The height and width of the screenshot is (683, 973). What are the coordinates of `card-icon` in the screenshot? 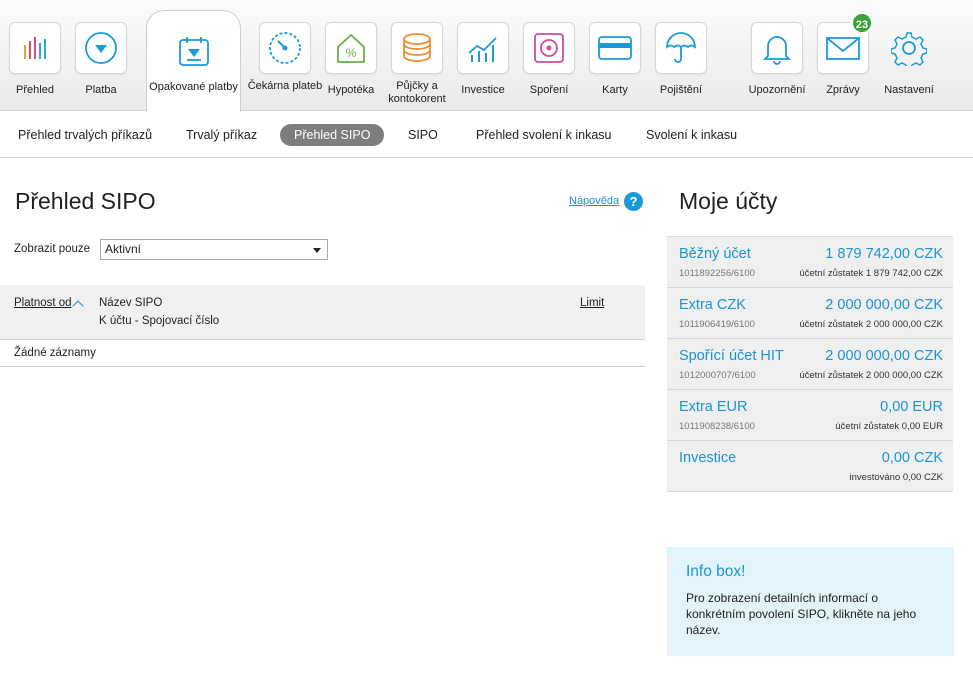 It's located at (615, 48).